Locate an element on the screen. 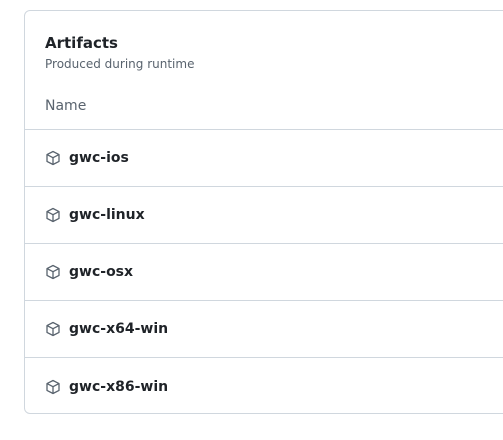  artifacts-subtitle: Produced during runtime is located at coordinates (120, 64).